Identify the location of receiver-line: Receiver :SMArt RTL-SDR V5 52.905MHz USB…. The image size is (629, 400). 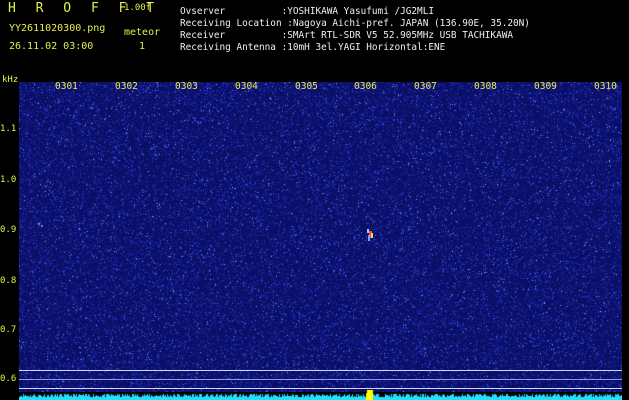
(347, 35).